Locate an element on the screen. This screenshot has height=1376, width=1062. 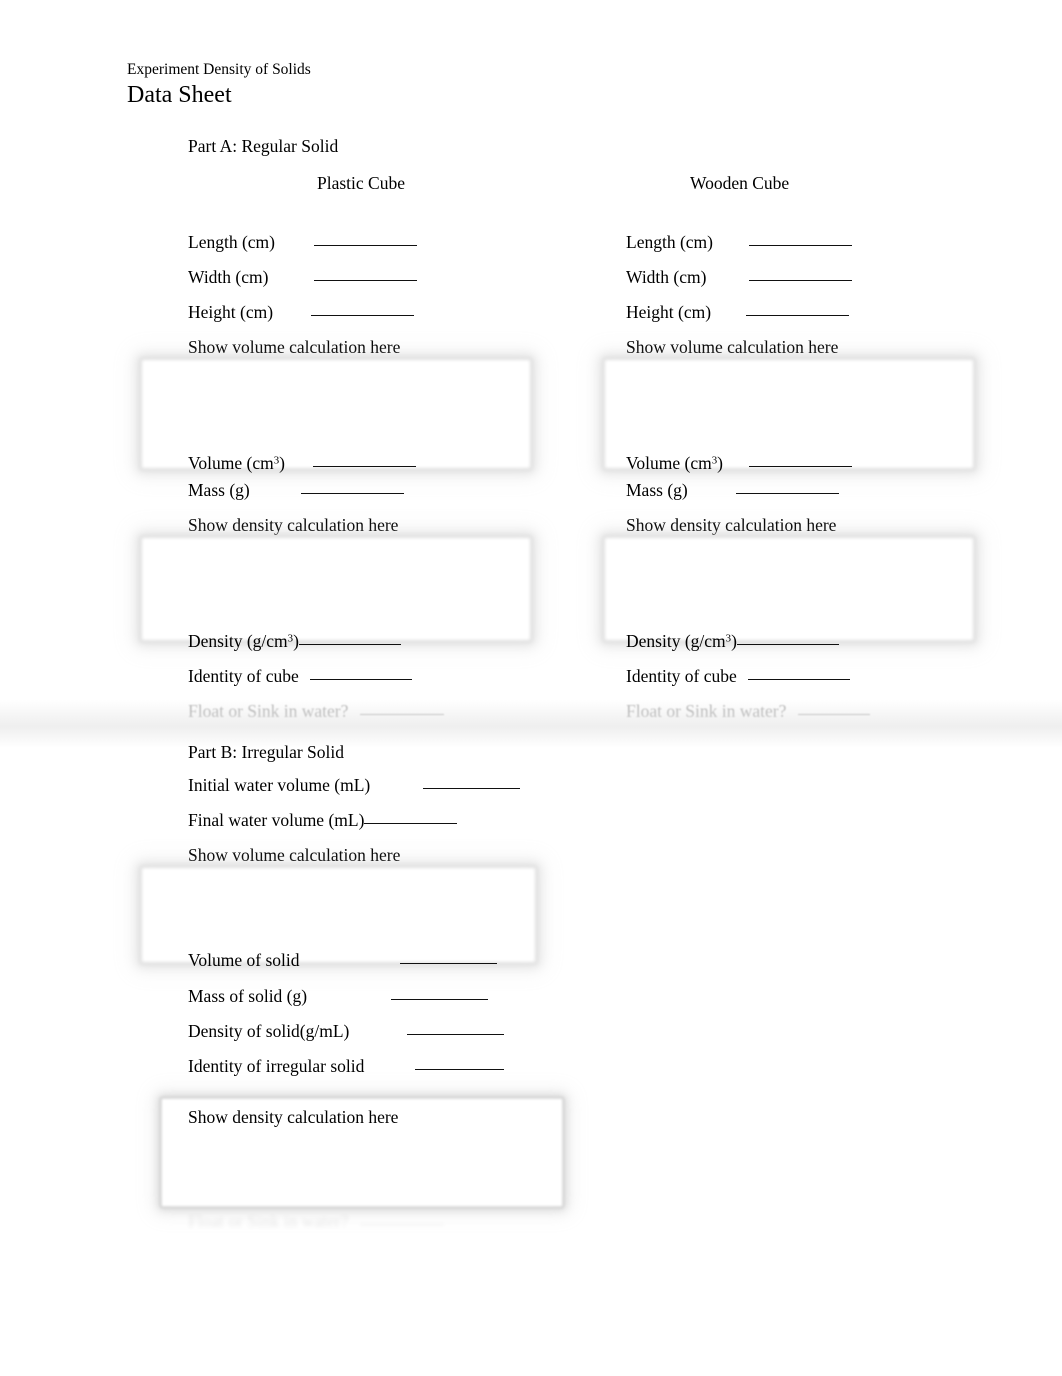
field-row-float-sink-plastic: Float or Sink in water? is located at coordinates (316, 711).